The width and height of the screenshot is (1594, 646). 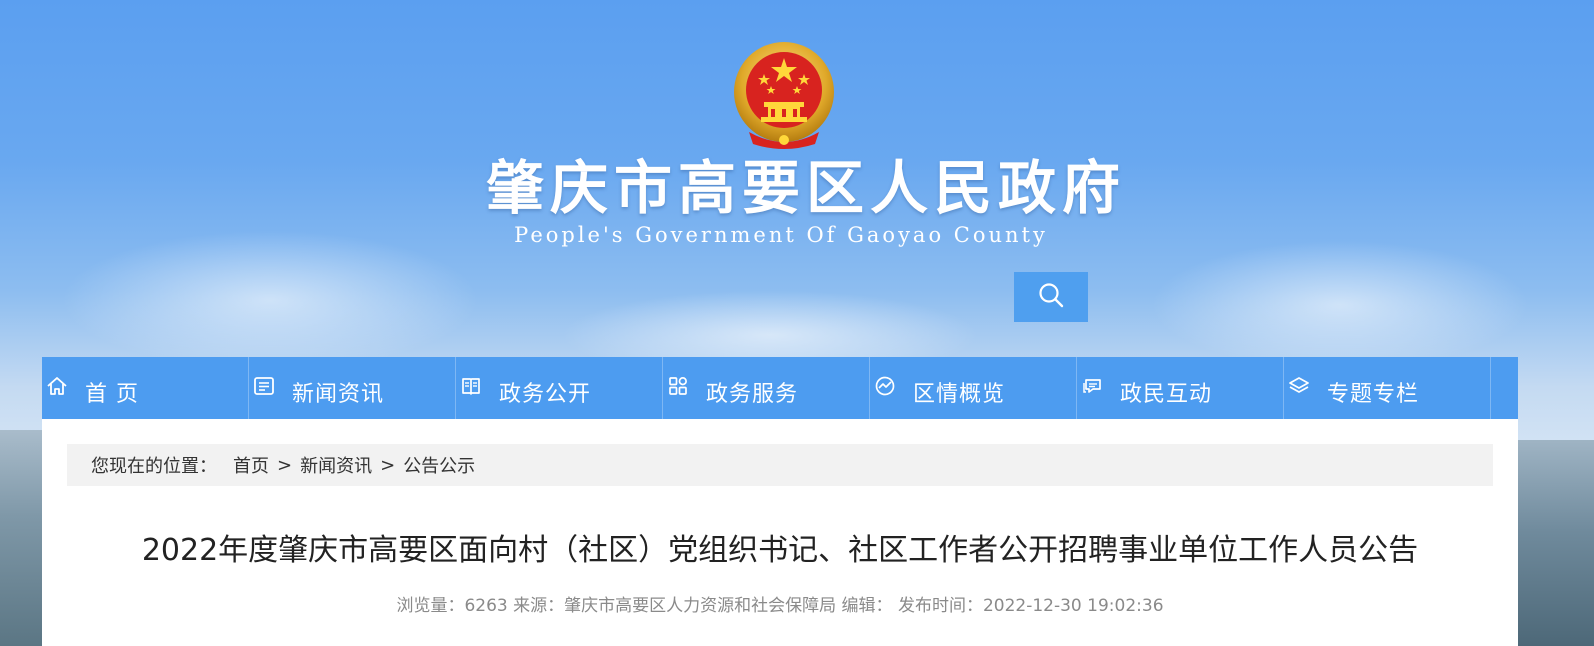 What do you see at coordinates (430, 606) in the screenshot?
I see `views-label: 浏览量：` at bounding box center [430, 606].